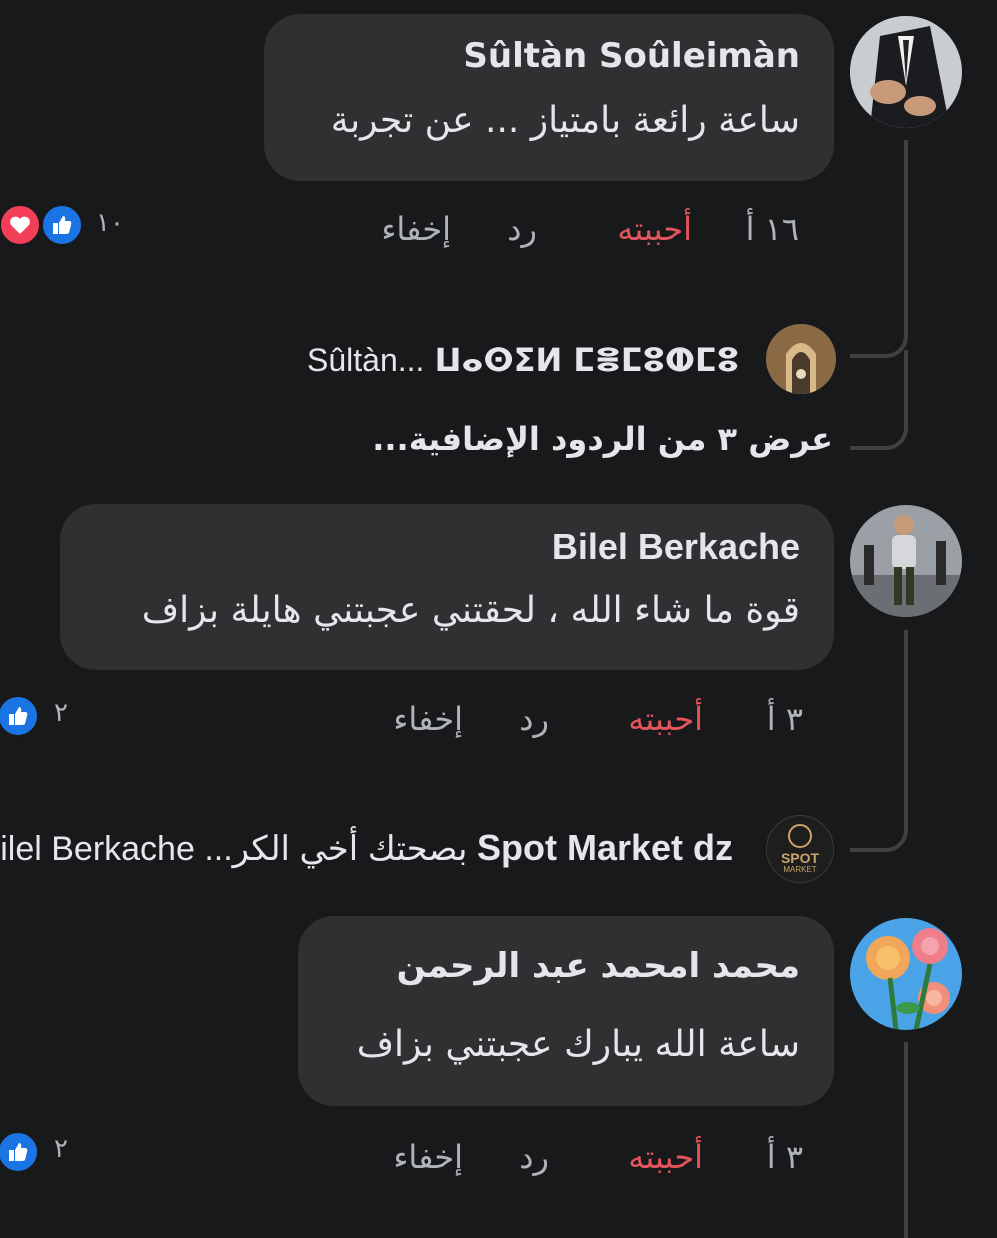  Describe the element at coordinates (578, 1044) in the screenshot. I see `comment-text: ساعة الله يبارك عجبتني بزاف` at that location.